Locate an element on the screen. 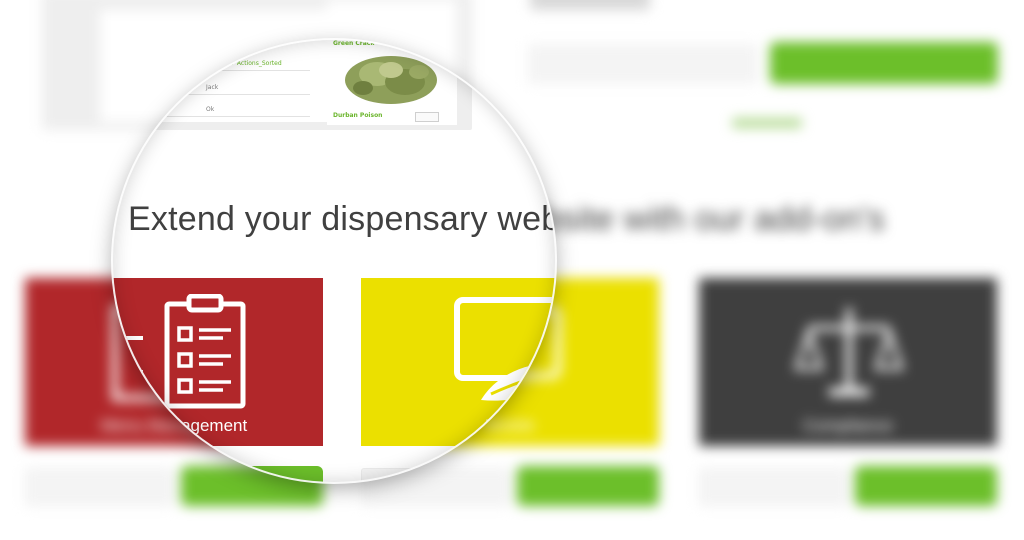 The height and width of the screenshot is (540, 1024). product-name: Durban Poison is located at coordinates (358, 115).